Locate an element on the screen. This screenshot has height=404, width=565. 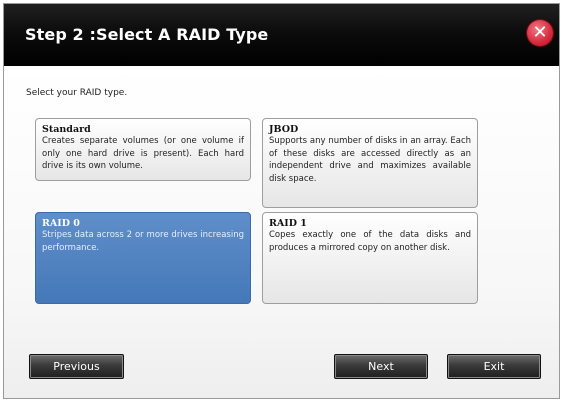
close-icon: ✕ is located at coordinates (540, 33).